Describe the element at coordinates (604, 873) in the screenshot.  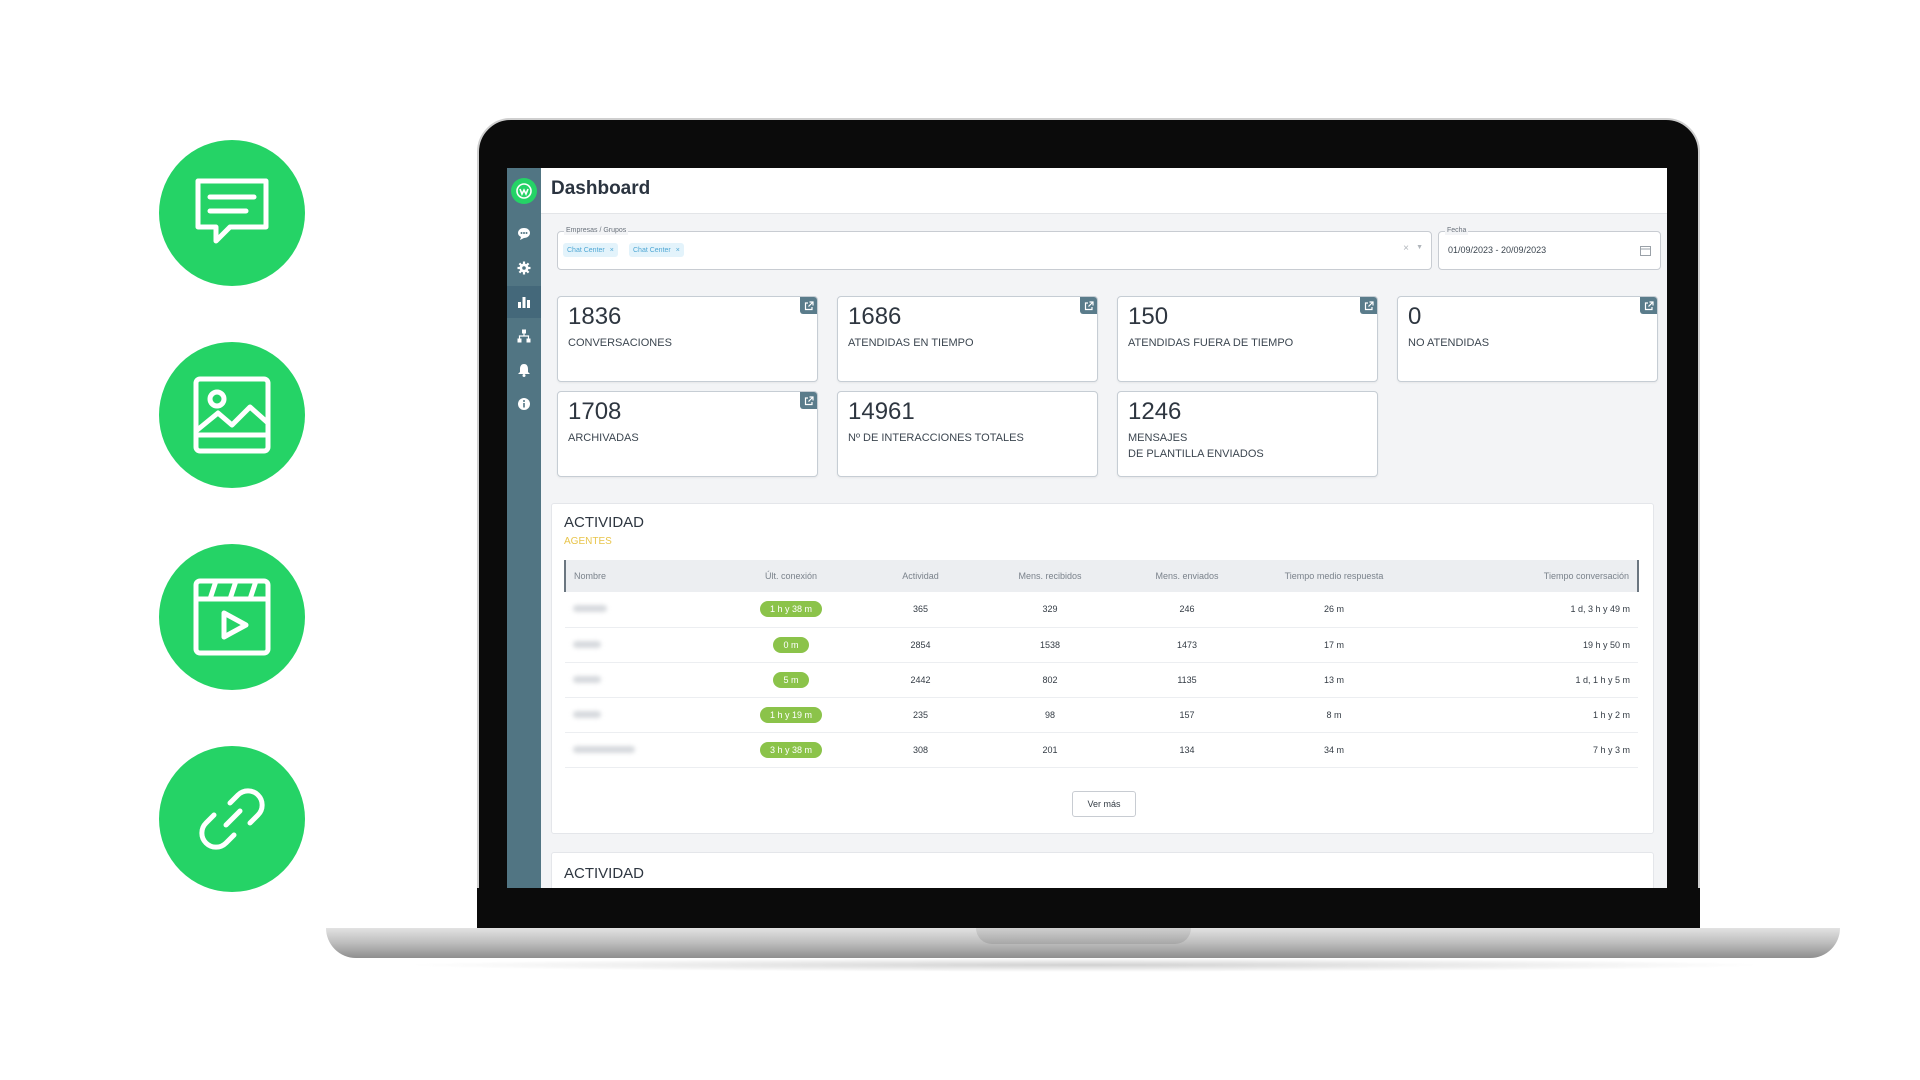
I see `activity2-title: ACTIVIDAD` at that location.